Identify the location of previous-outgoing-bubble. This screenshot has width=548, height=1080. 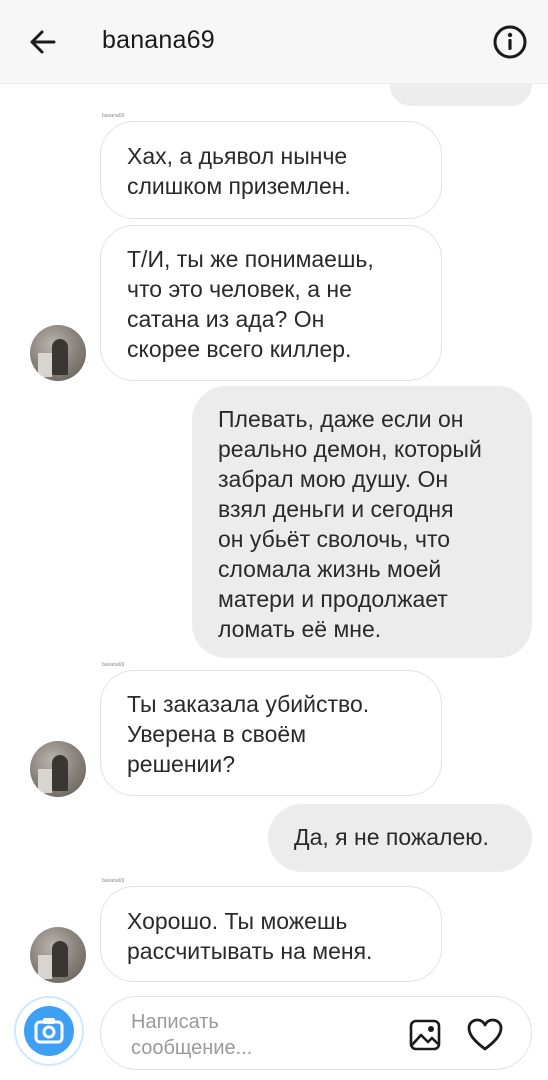
(461, 95).